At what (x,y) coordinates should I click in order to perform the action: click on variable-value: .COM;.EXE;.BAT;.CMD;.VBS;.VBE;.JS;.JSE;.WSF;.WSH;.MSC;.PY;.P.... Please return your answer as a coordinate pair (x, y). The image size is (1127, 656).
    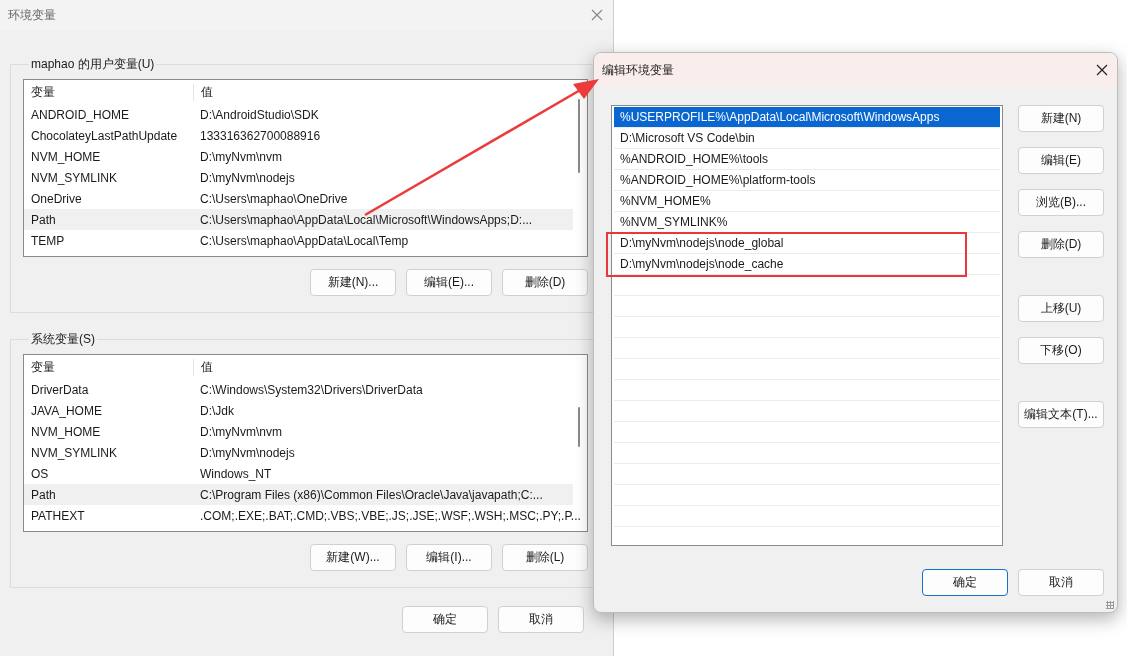
    Looking at the image, I should click on (390, 515).